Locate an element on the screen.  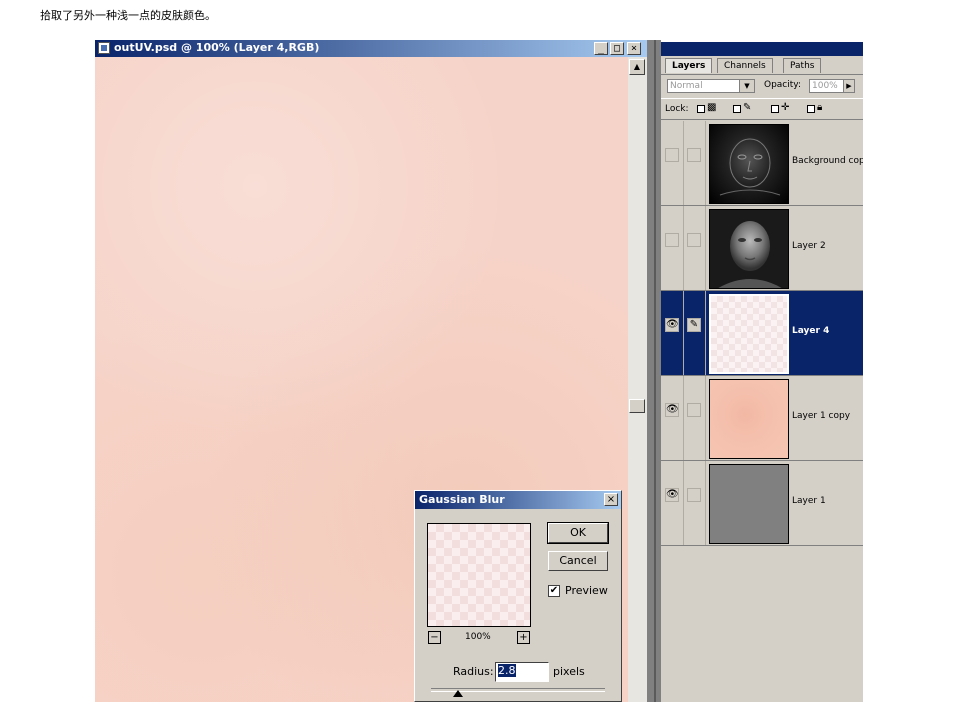
layer-name: Layer 2 is located at coordinates (809, 246).